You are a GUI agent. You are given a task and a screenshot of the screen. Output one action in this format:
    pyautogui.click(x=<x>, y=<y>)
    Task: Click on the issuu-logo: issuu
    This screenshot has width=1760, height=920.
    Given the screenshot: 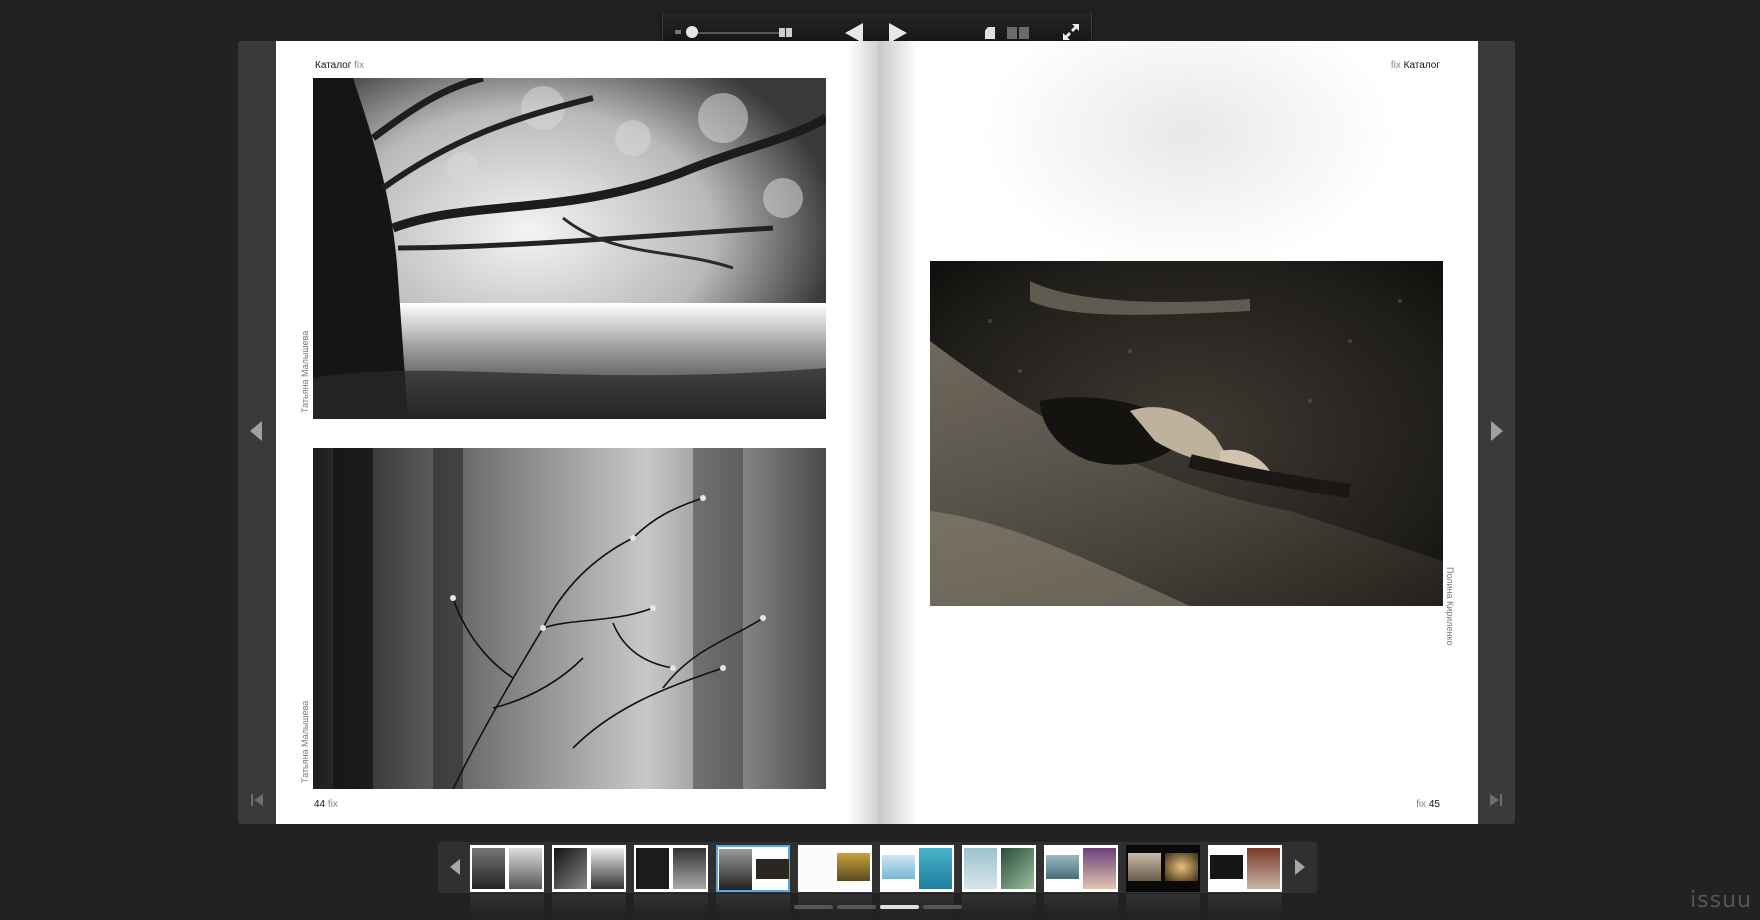 What is the action you would take?
    pyautogui.click(x=1721, y=900)
    